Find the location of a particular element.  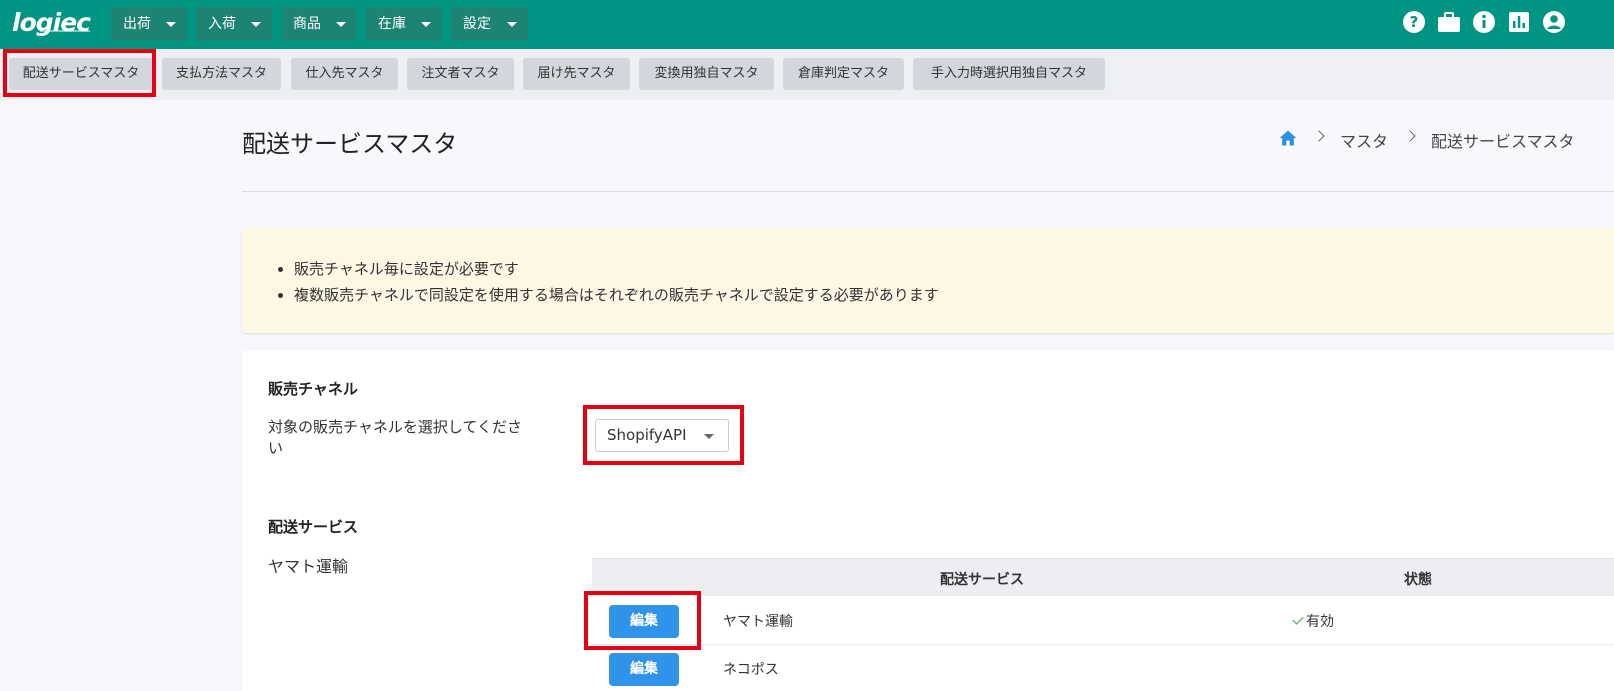

channel-label: 対象の販売チャネルを選択してくださ い is located at coordinates (395, 438).